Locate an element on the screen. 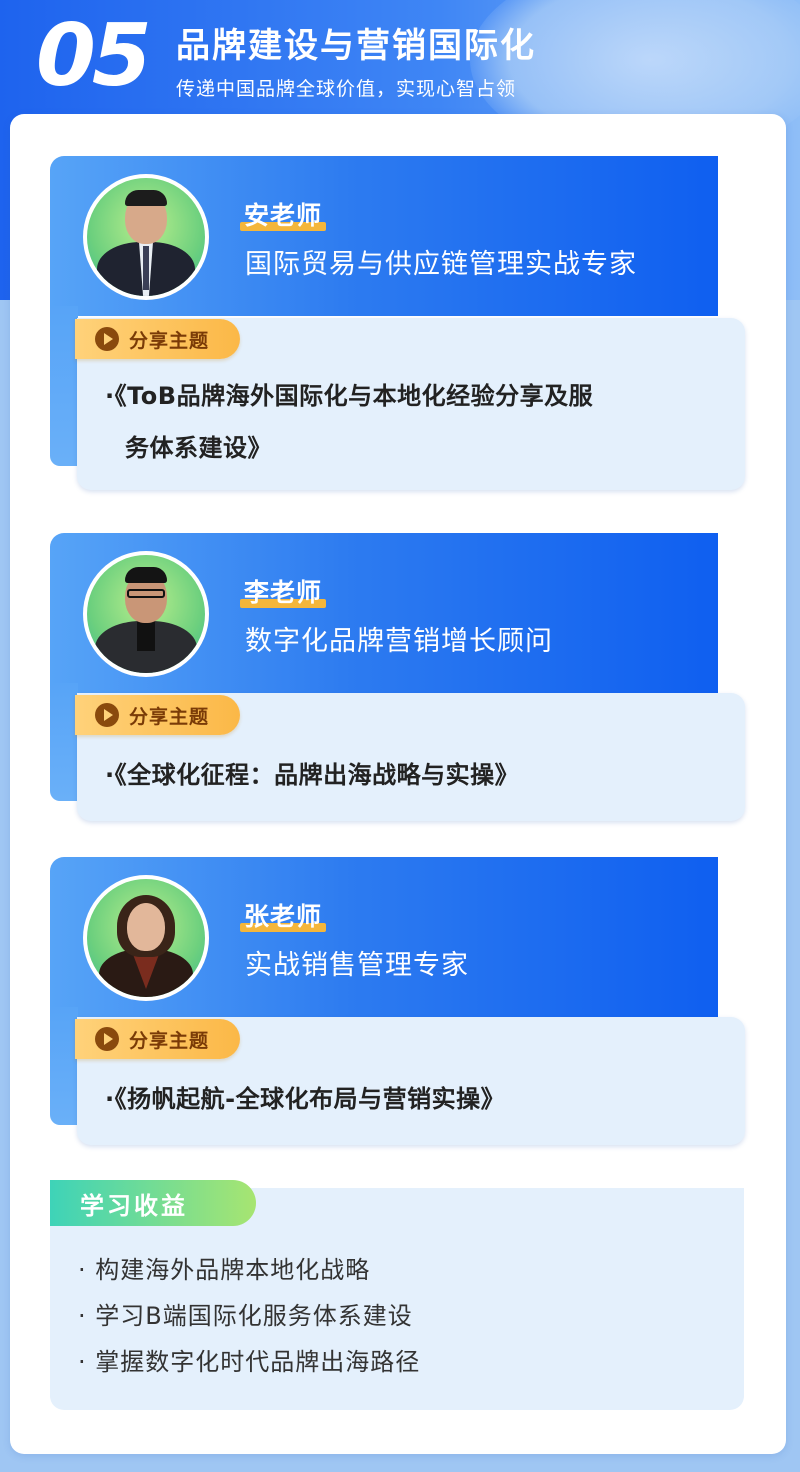 The image size is (800, 1472). section-title: 品牌建设与营销国际化 is located at coordinates (356, 46).